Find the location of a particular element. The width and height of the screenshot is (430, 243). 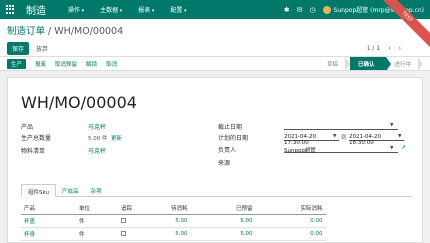

responsible-input: Sunpop超管 is located at coordinates (341, 149).